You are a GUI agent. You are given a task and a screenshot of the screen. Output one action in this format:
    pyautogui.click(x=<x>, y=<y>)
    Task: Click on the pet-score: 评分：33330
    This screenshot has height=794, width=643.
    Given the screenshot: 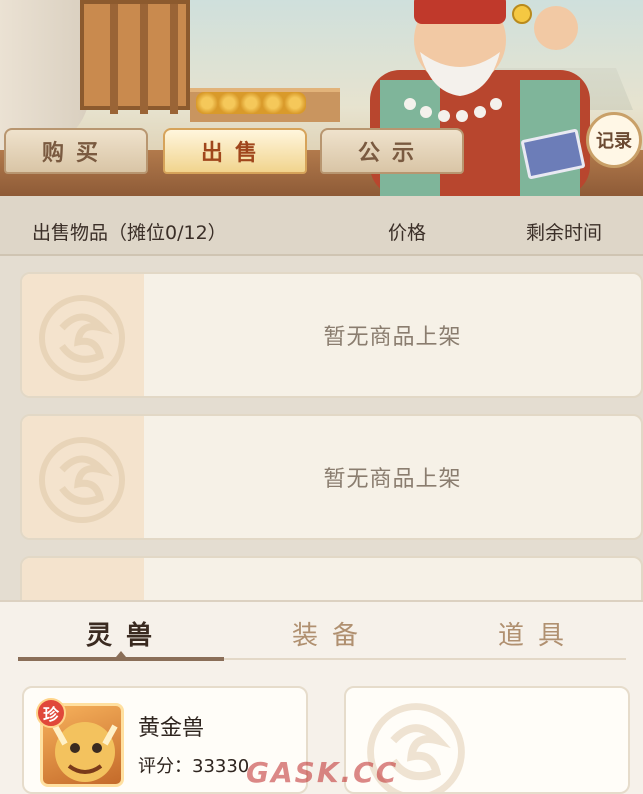 What is the action you would take?
    pyautogui.click(x=193, y=765)
    